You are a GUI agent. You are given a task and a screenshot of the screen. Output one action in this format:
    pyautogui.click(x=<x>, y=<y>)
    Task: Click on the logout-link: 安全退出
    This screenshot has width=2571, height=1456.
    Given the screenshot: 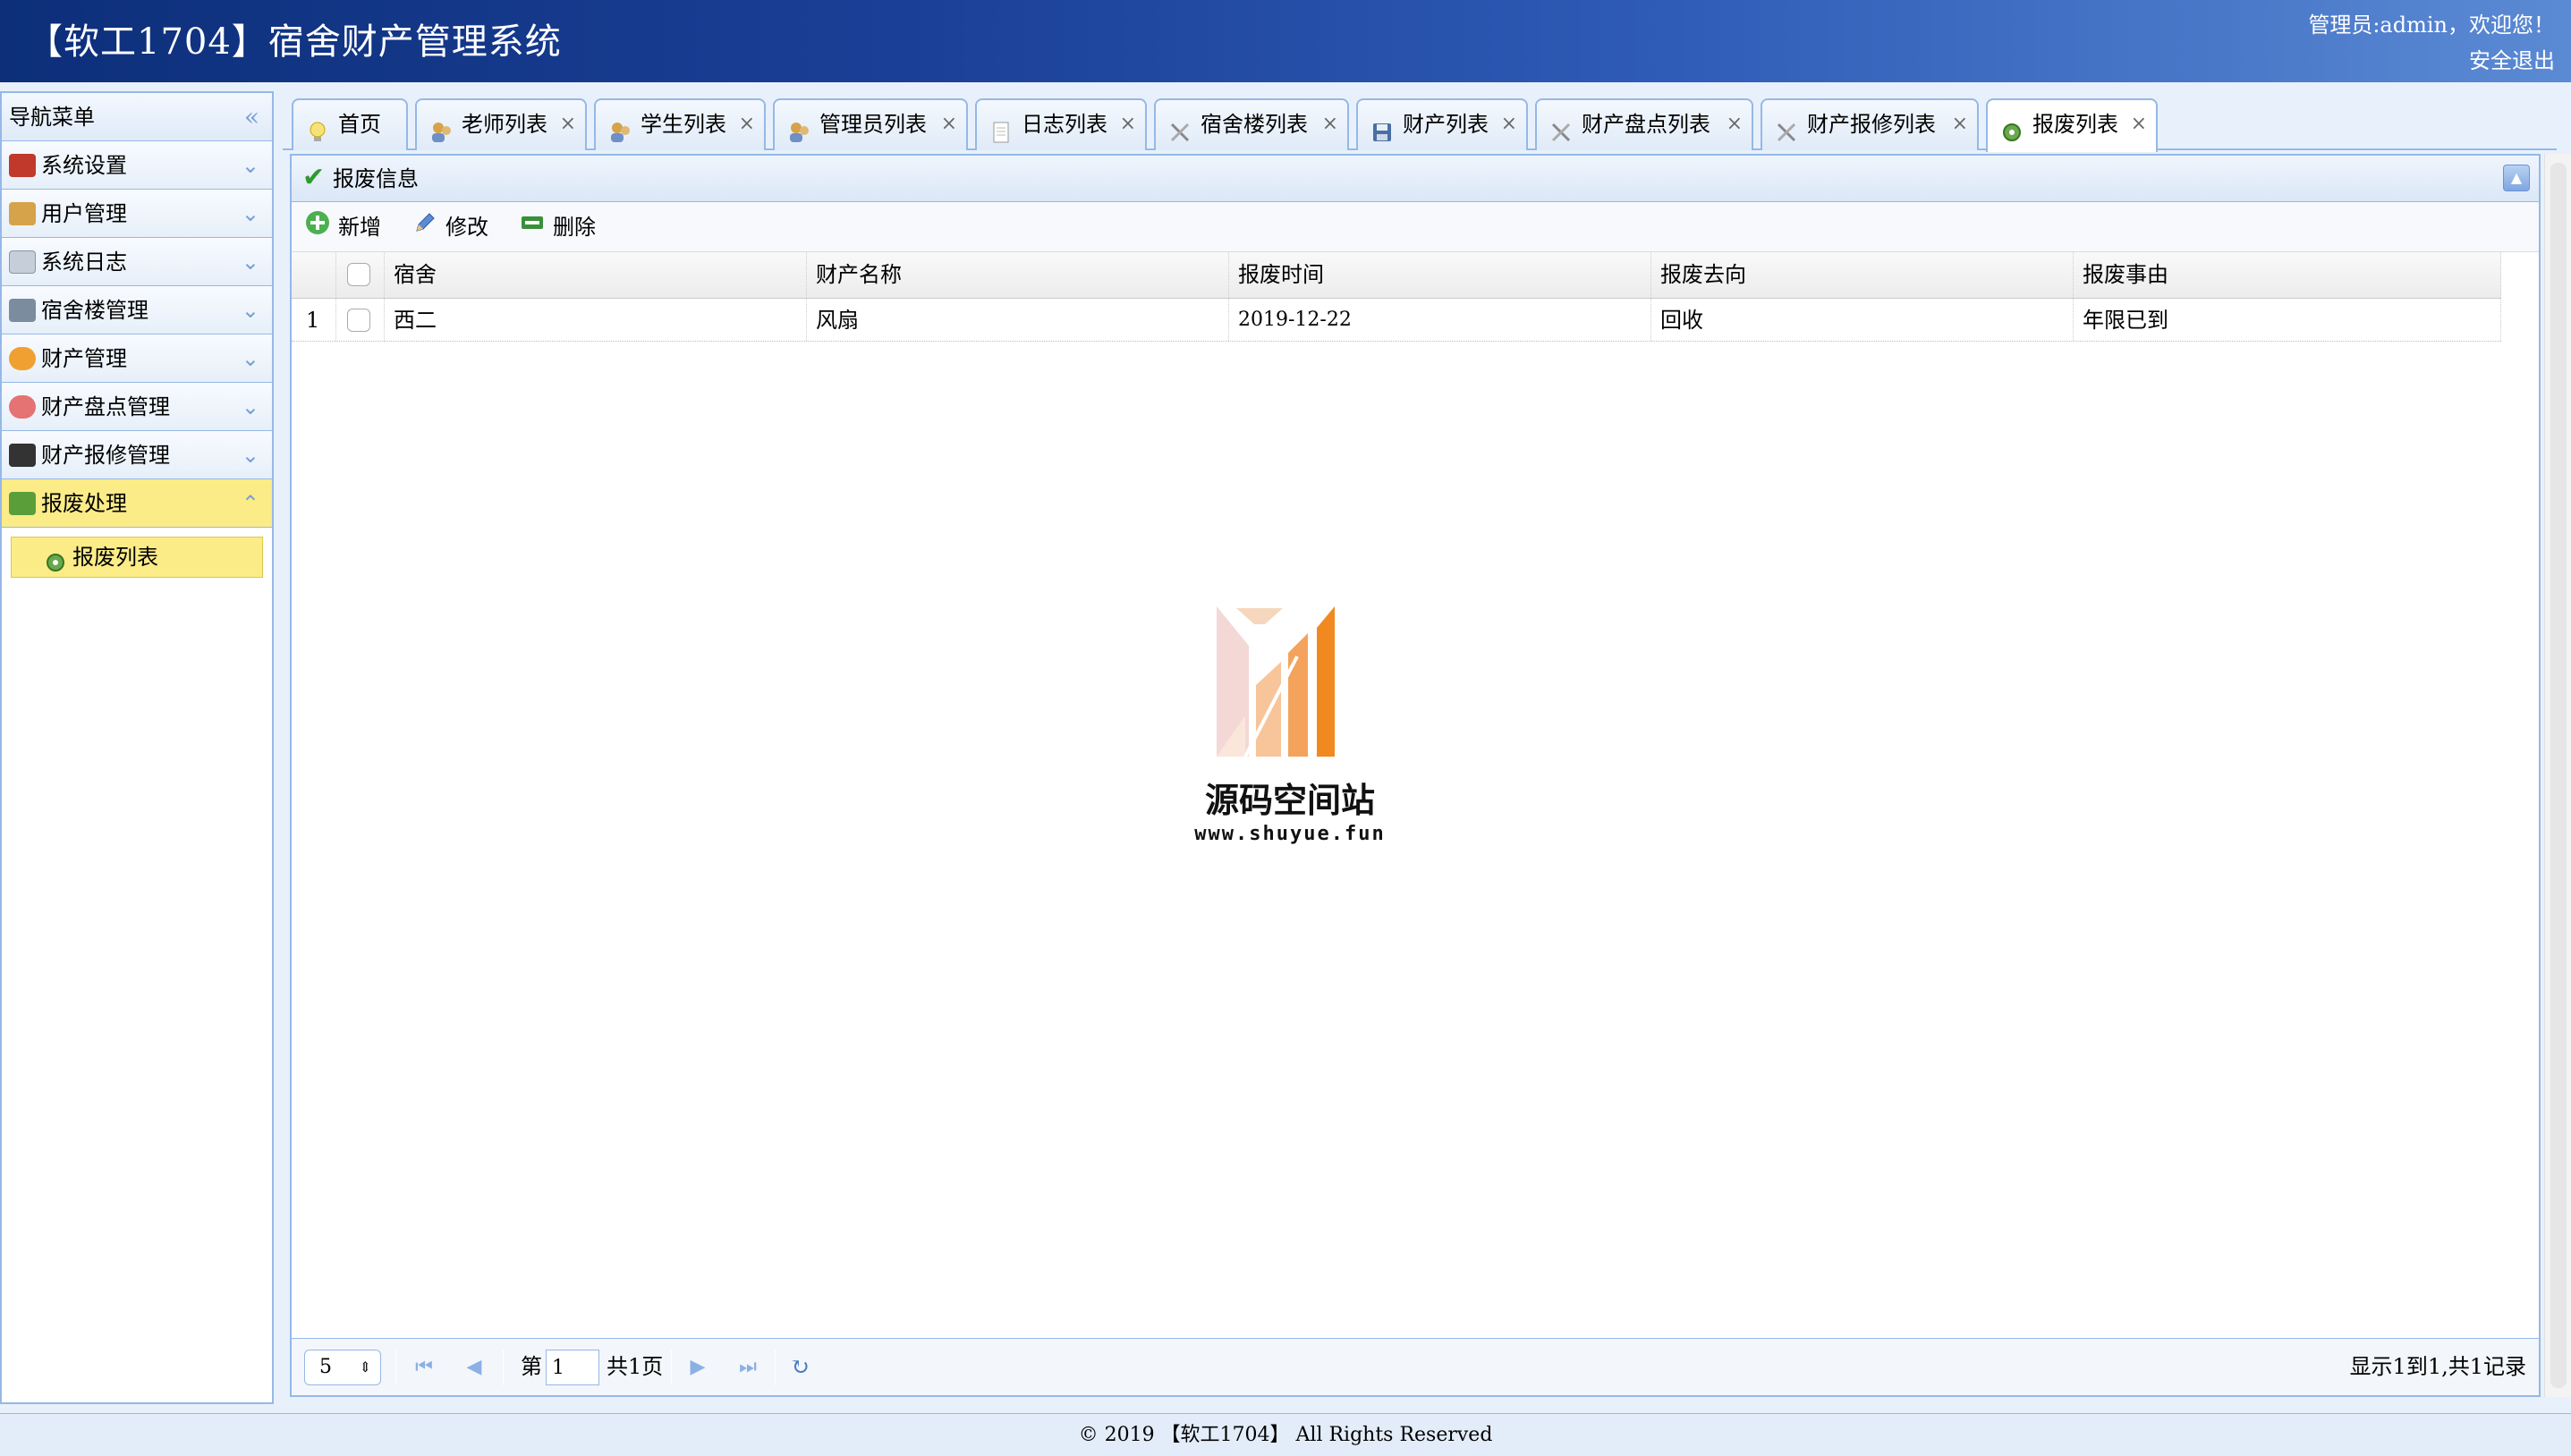 What is the action you would take?
    pyautogui.click(x=2512, y=58)
    